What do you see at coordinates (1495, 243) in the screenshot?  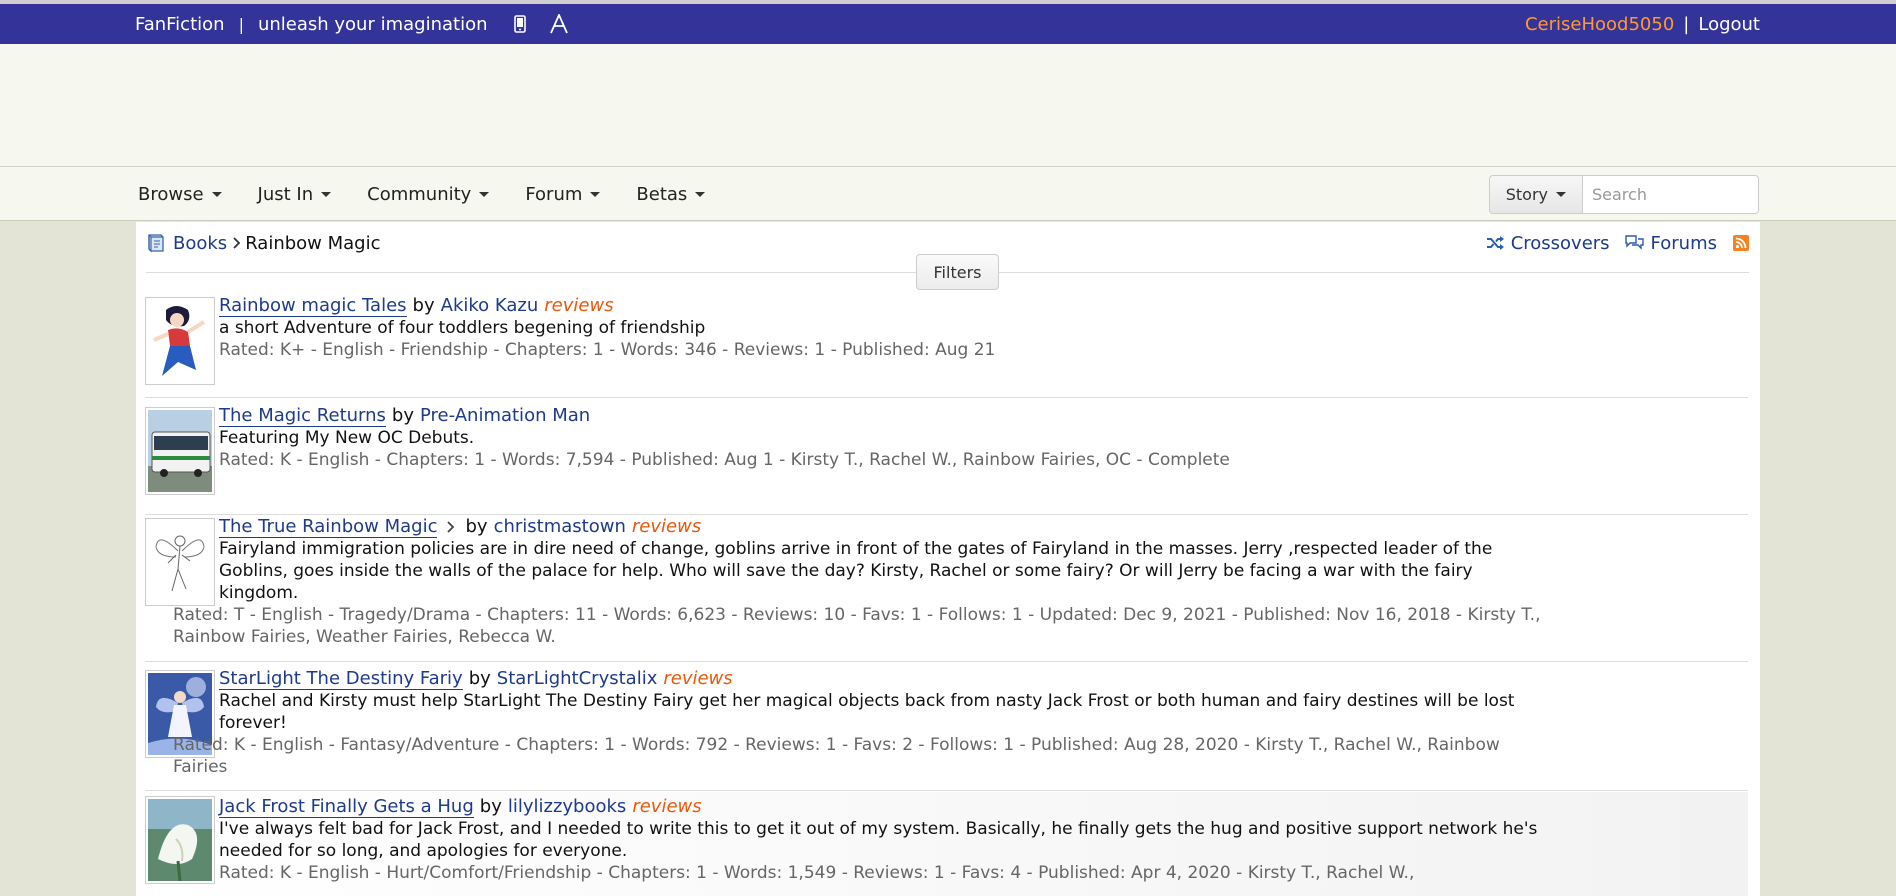 I see `shuffle-icon` at bounding box center [1495, 243].